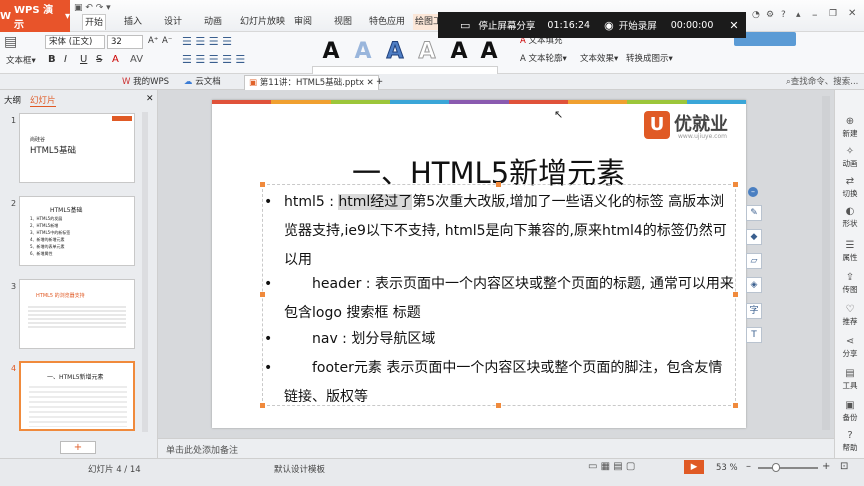  I want to click on sidebar-label: 形状, so click(850, 223).